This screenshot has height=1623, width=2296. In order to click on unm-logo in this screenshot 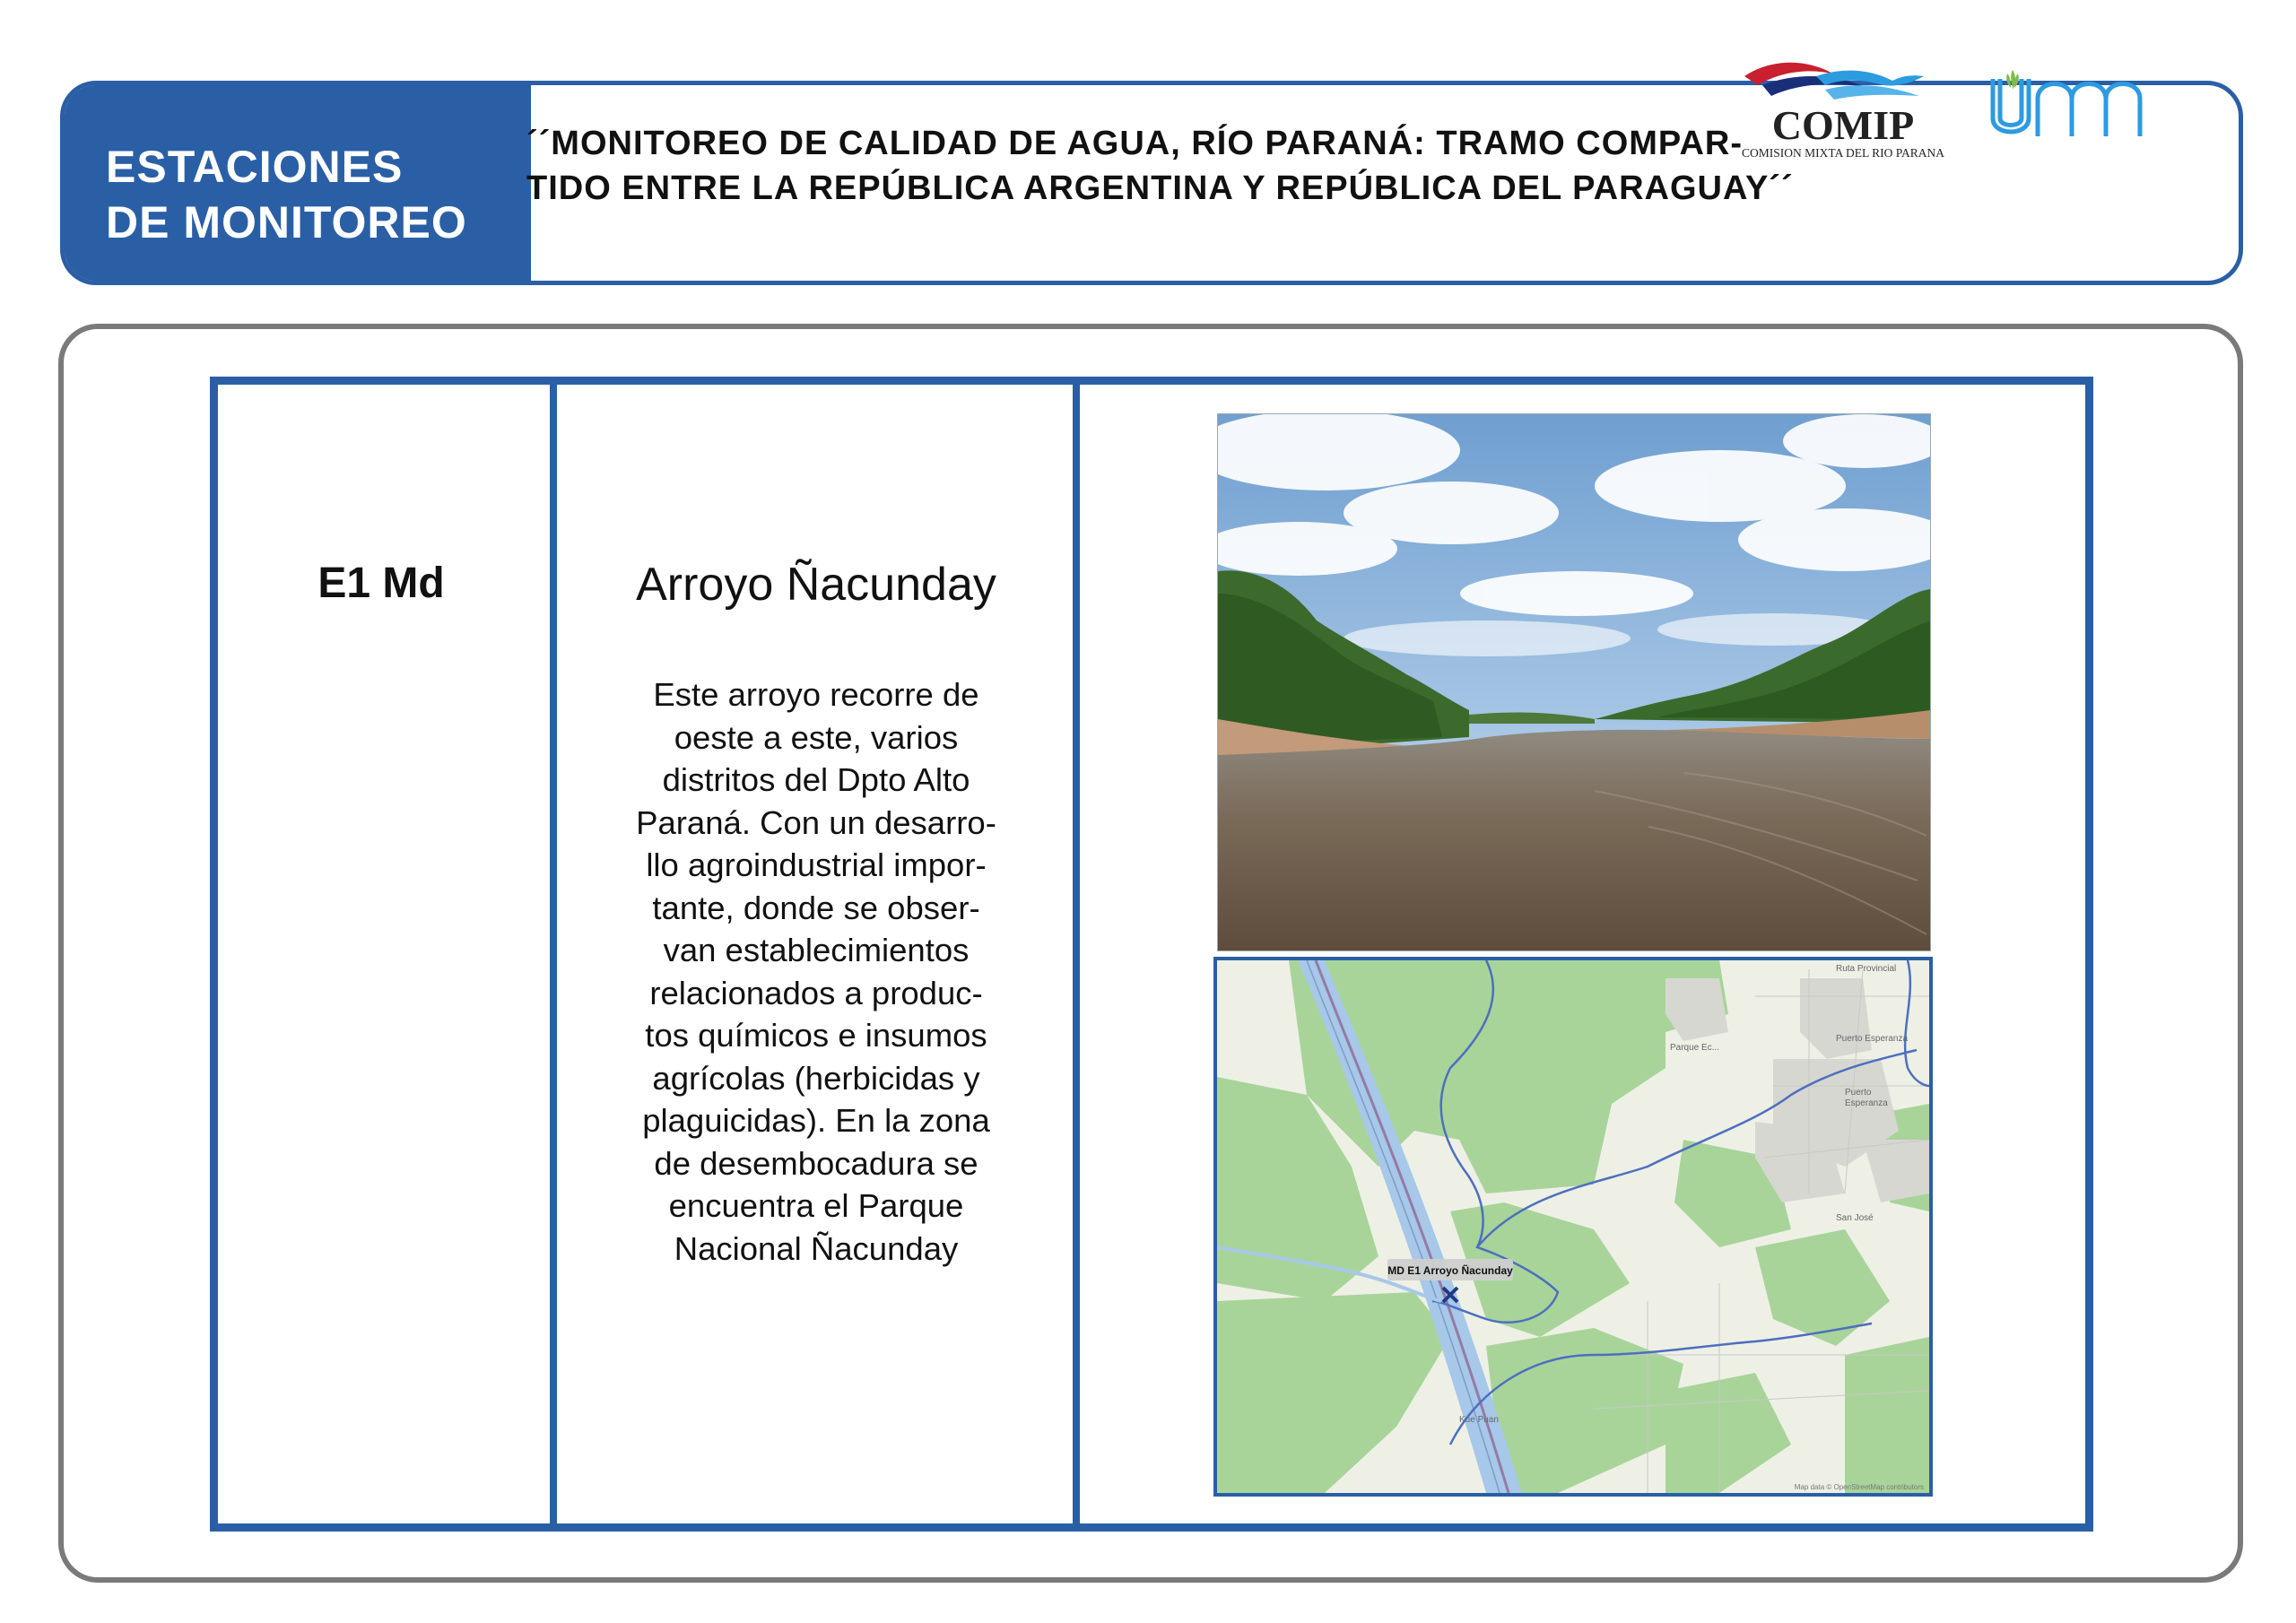, I will do `click(2066, 103)`.